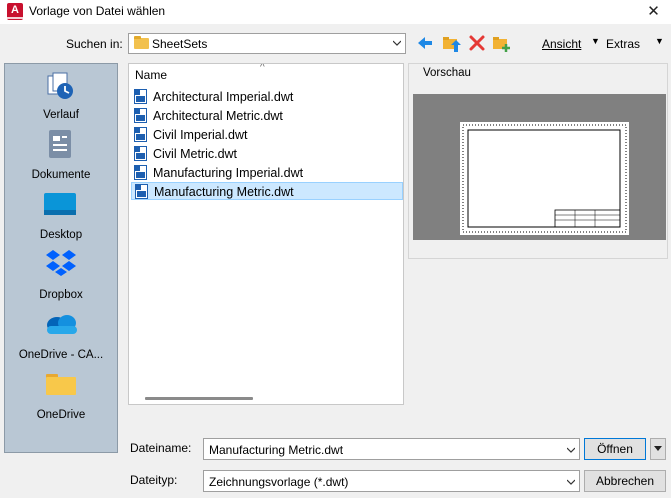  I want to click on delete-icon, so click(477, 43).